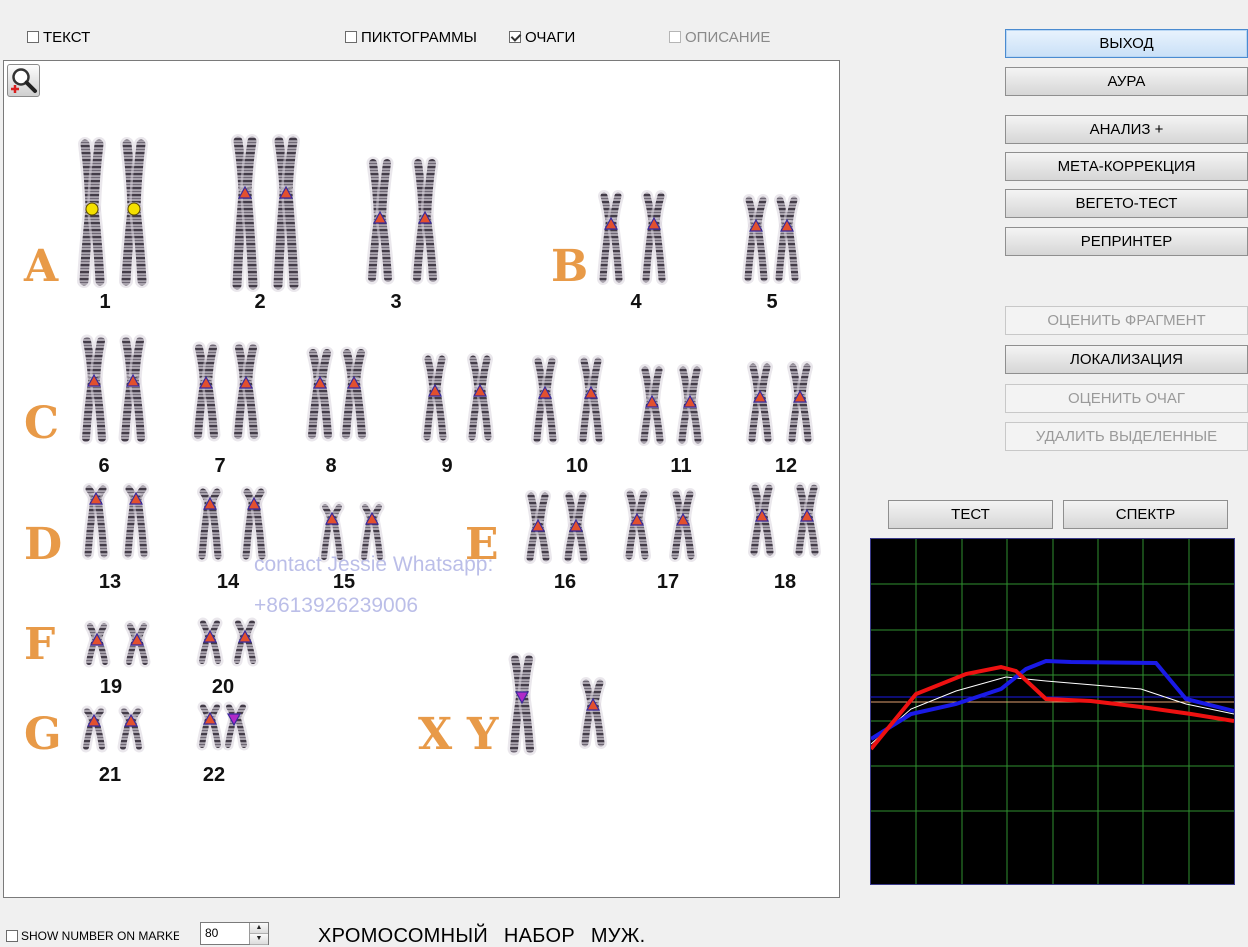 This screenshot has width=1248, height=947. Describe the element at coordinates (680, 466) in the screenshot. I see `chromosome-number: 11` at that location.